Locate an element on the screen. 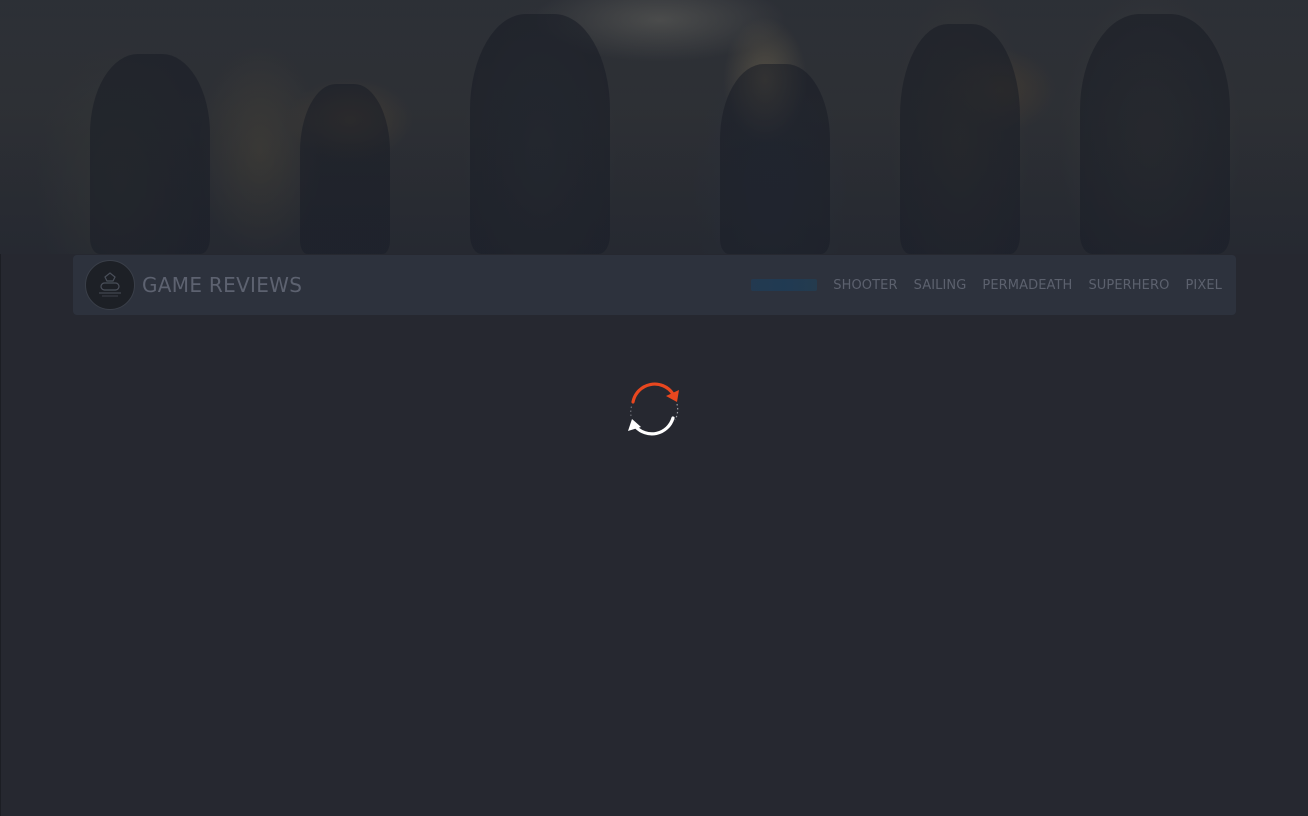 This screenshot has width=1308, height=816. refresh-spinner-icon is located at coordinates (653, 409).